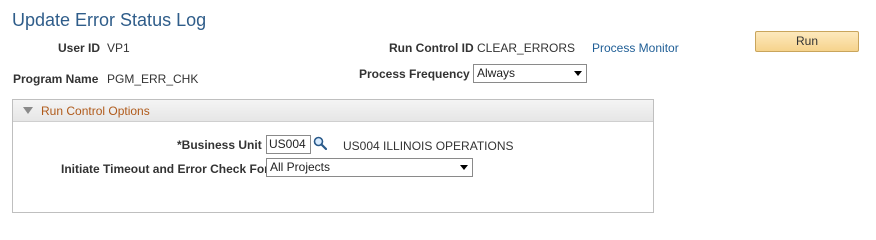 The image size is (876, 240). What do you see at coordinates (530, 73) in the screenshot?
I see `process-frequency-select: Always` at bounding box center [530, 73].